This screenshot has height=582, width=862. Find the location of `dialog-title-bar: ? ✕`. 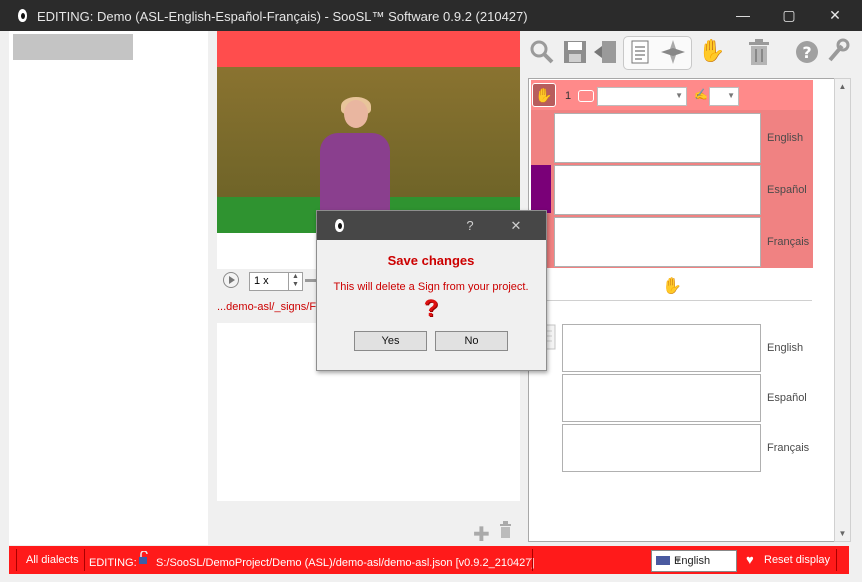

dialog-title-bar: ? ✕ is located at coordinates (431, 225).